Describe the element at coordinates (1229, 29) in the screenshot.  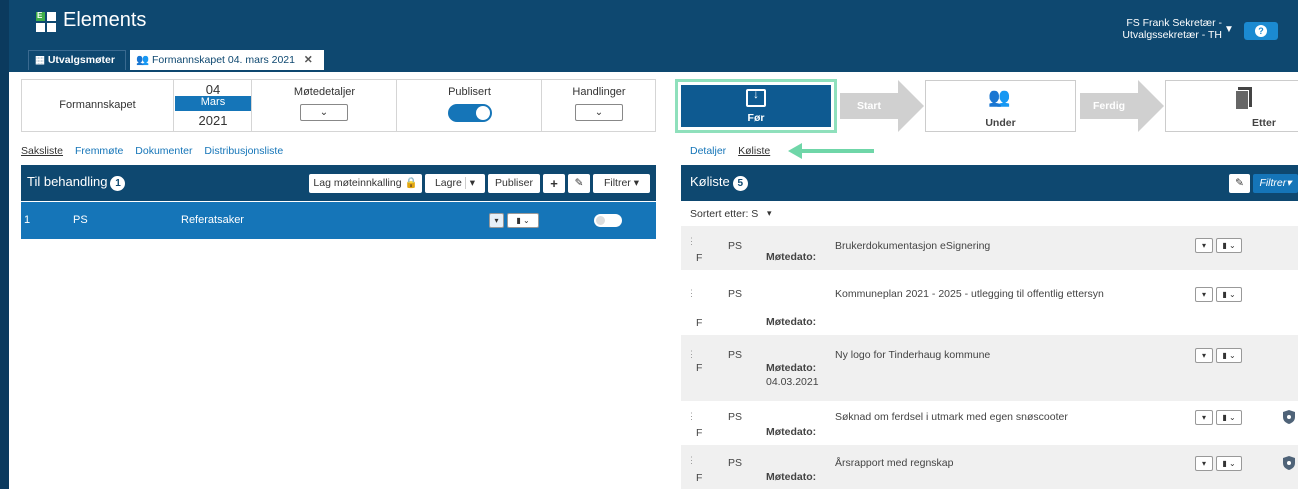
I see `chevron-down-icon: ▼` at that location.